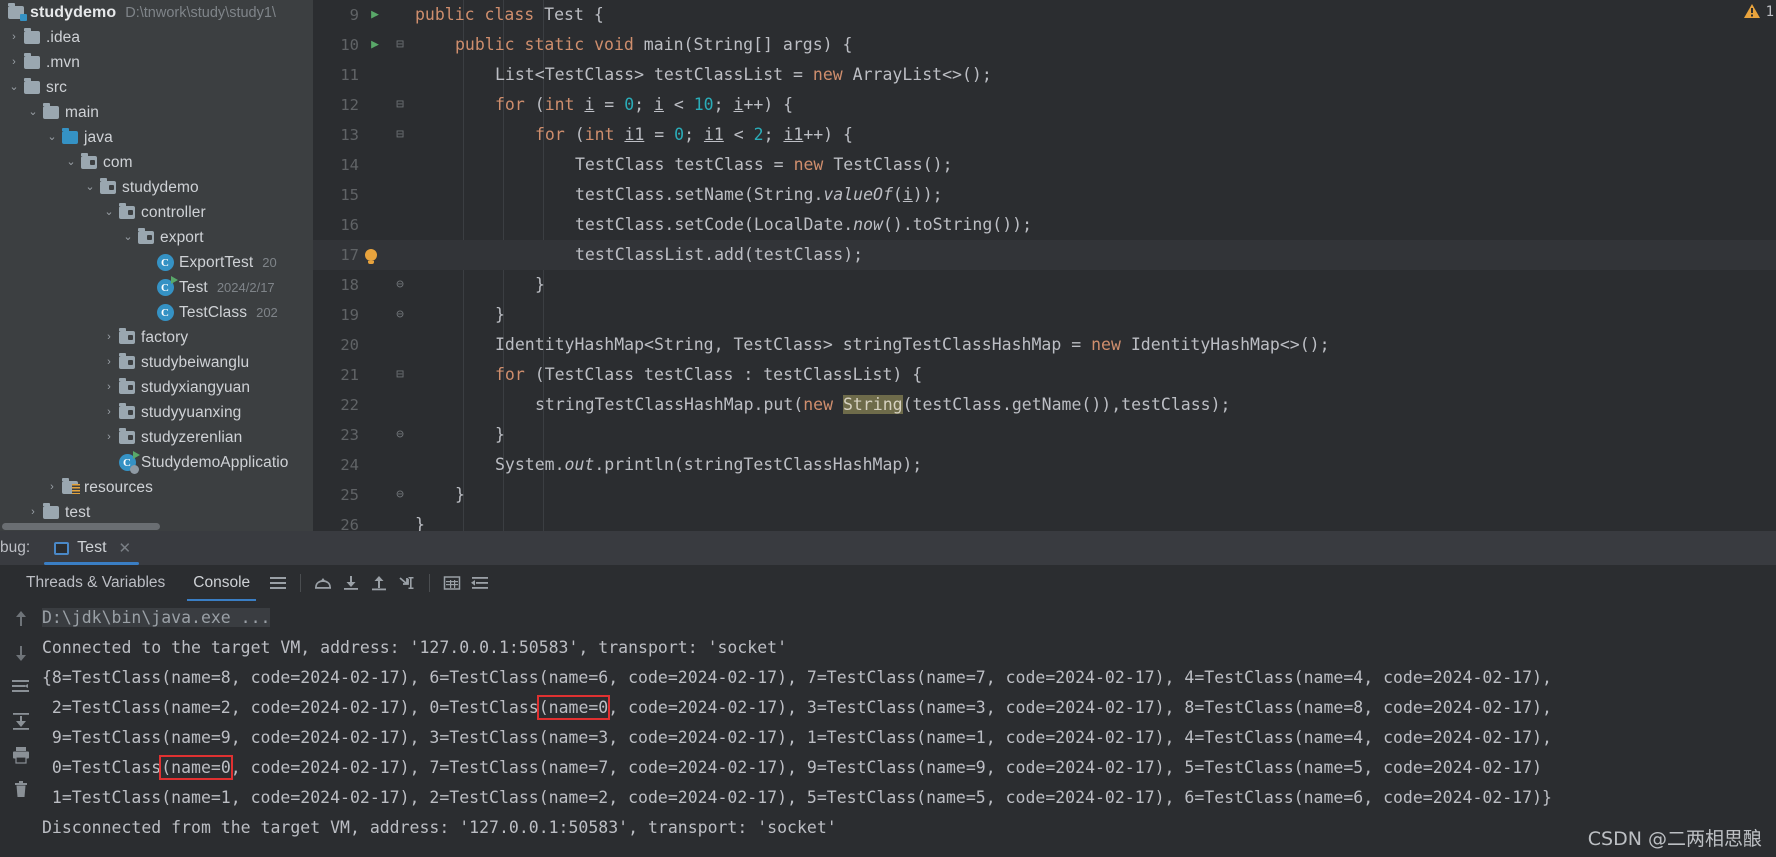  What do you see at coordinates (156, 487) in the screenshot?
I see `tree-item-resources: › resources` at bounding box center [156, 487].